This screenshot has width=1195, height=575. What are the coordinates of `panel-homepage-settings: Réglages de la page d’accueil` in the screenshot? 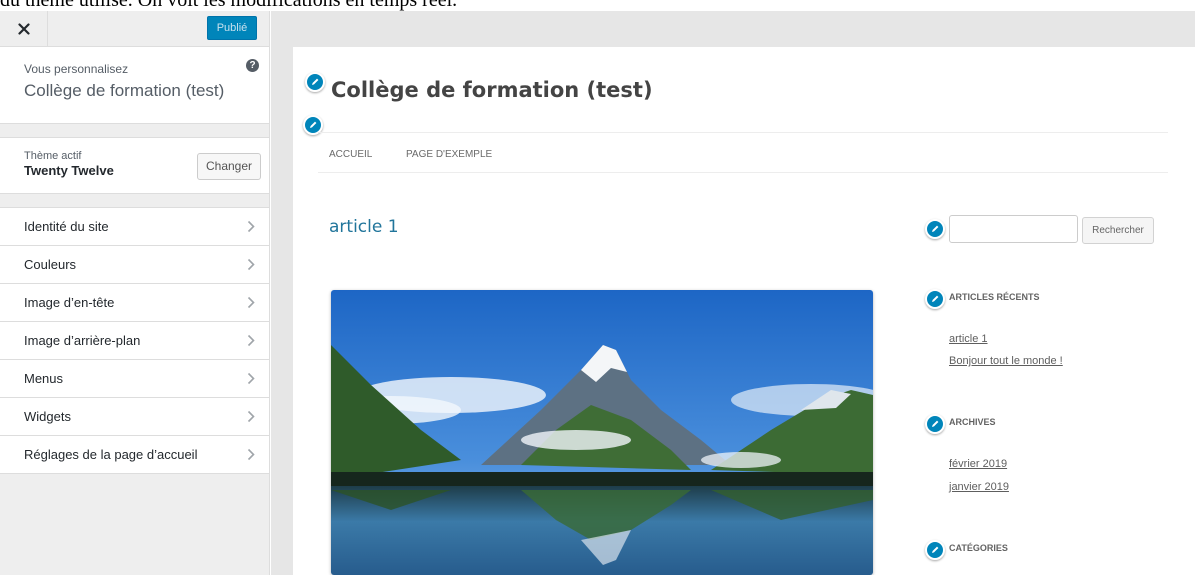 It's located at (134, 455).